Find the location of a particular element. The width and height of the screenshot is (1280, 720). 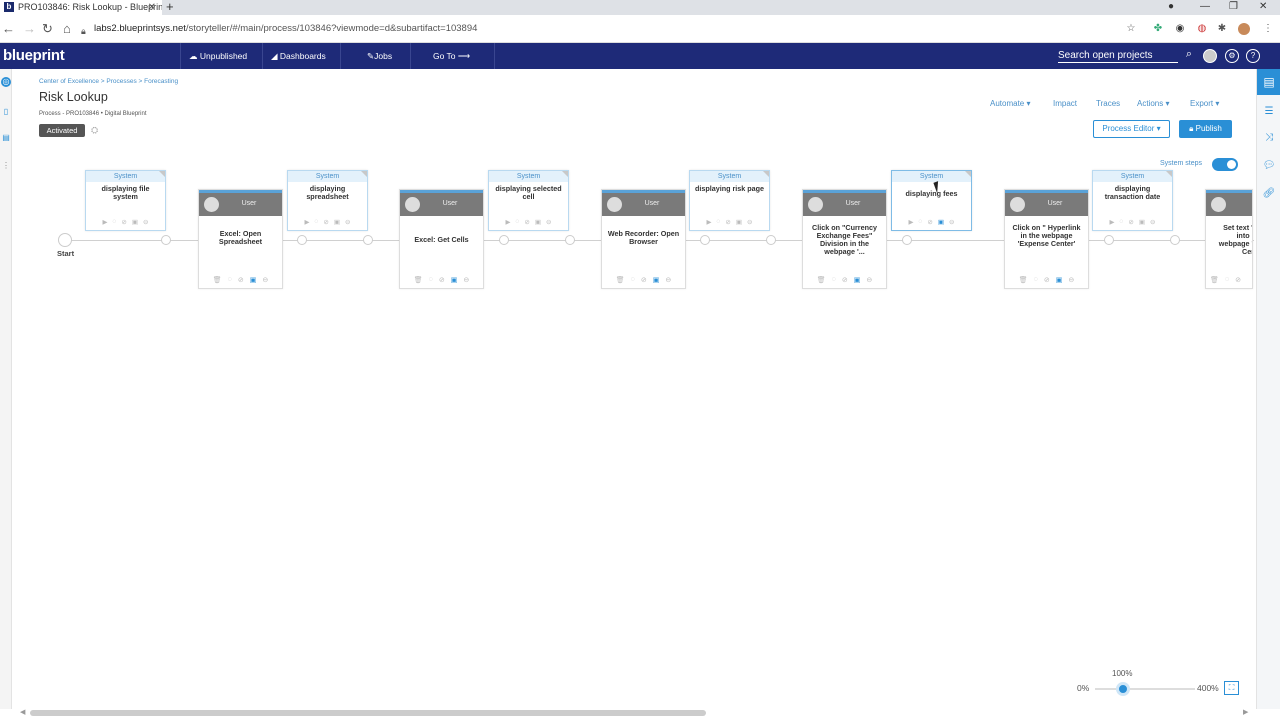

publish-button: 🔒︎ Publish is located at coordinates (1205, 129).